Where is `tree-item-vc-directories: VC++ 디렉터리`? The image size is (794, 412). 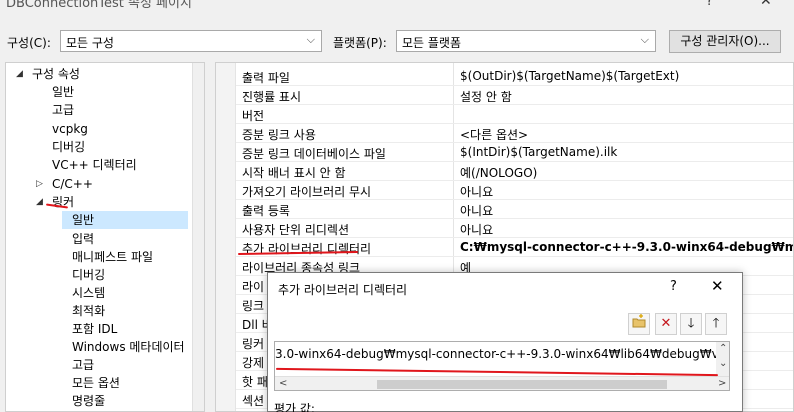 tree-item-vc-directories: VC++ 디렉터리 is located at coordinates (94, 165).